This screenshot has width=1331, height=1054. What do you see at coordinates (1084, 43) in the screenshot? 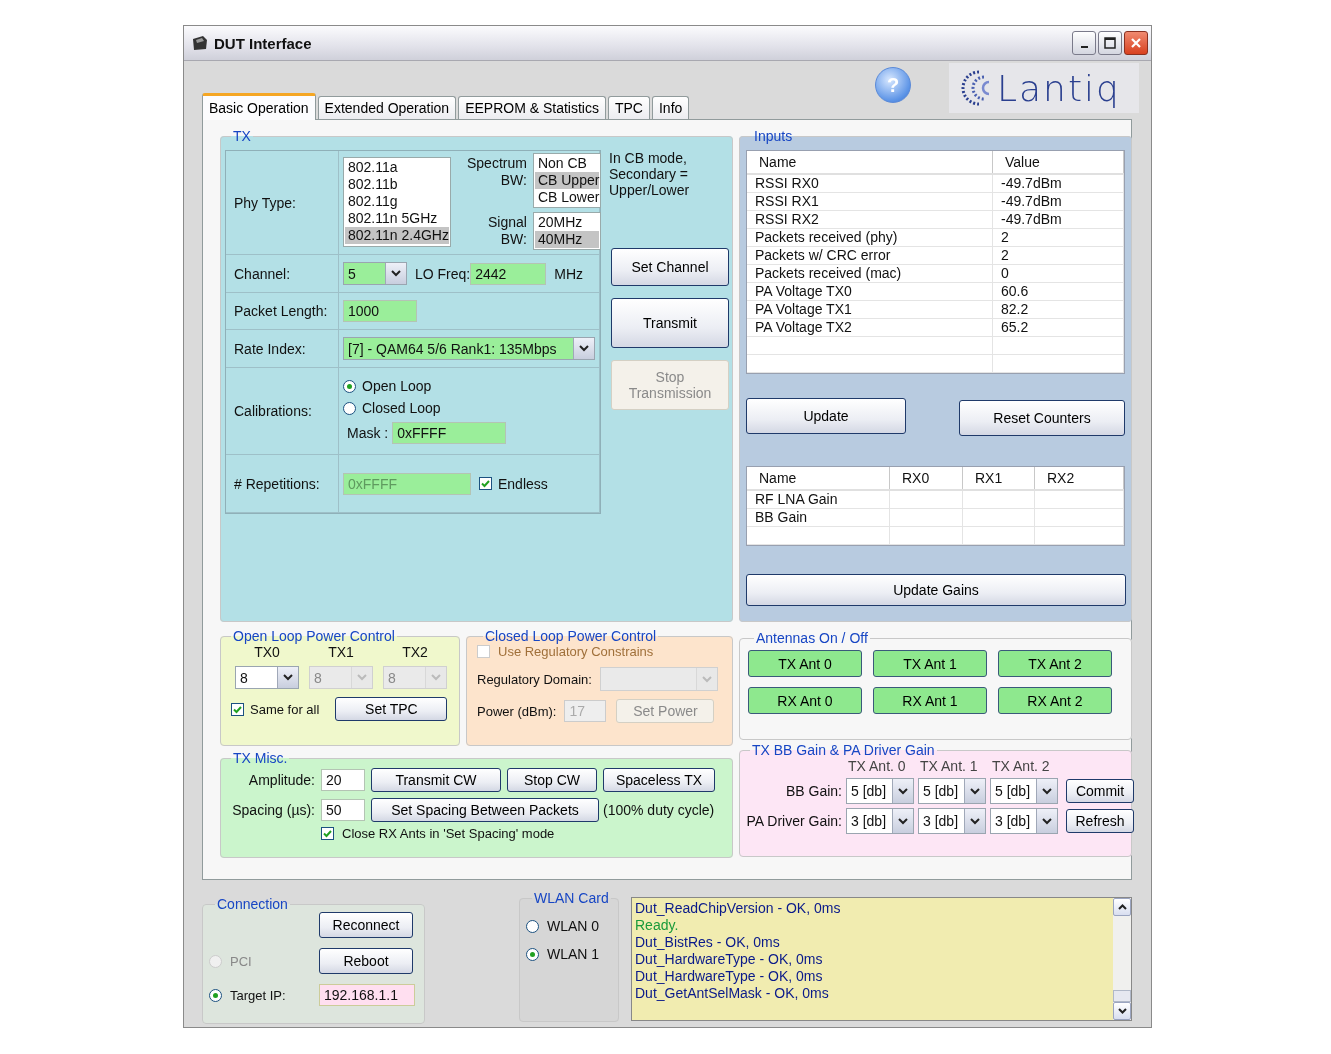
I see `minimize-button` at bounding box center [1084, 43].